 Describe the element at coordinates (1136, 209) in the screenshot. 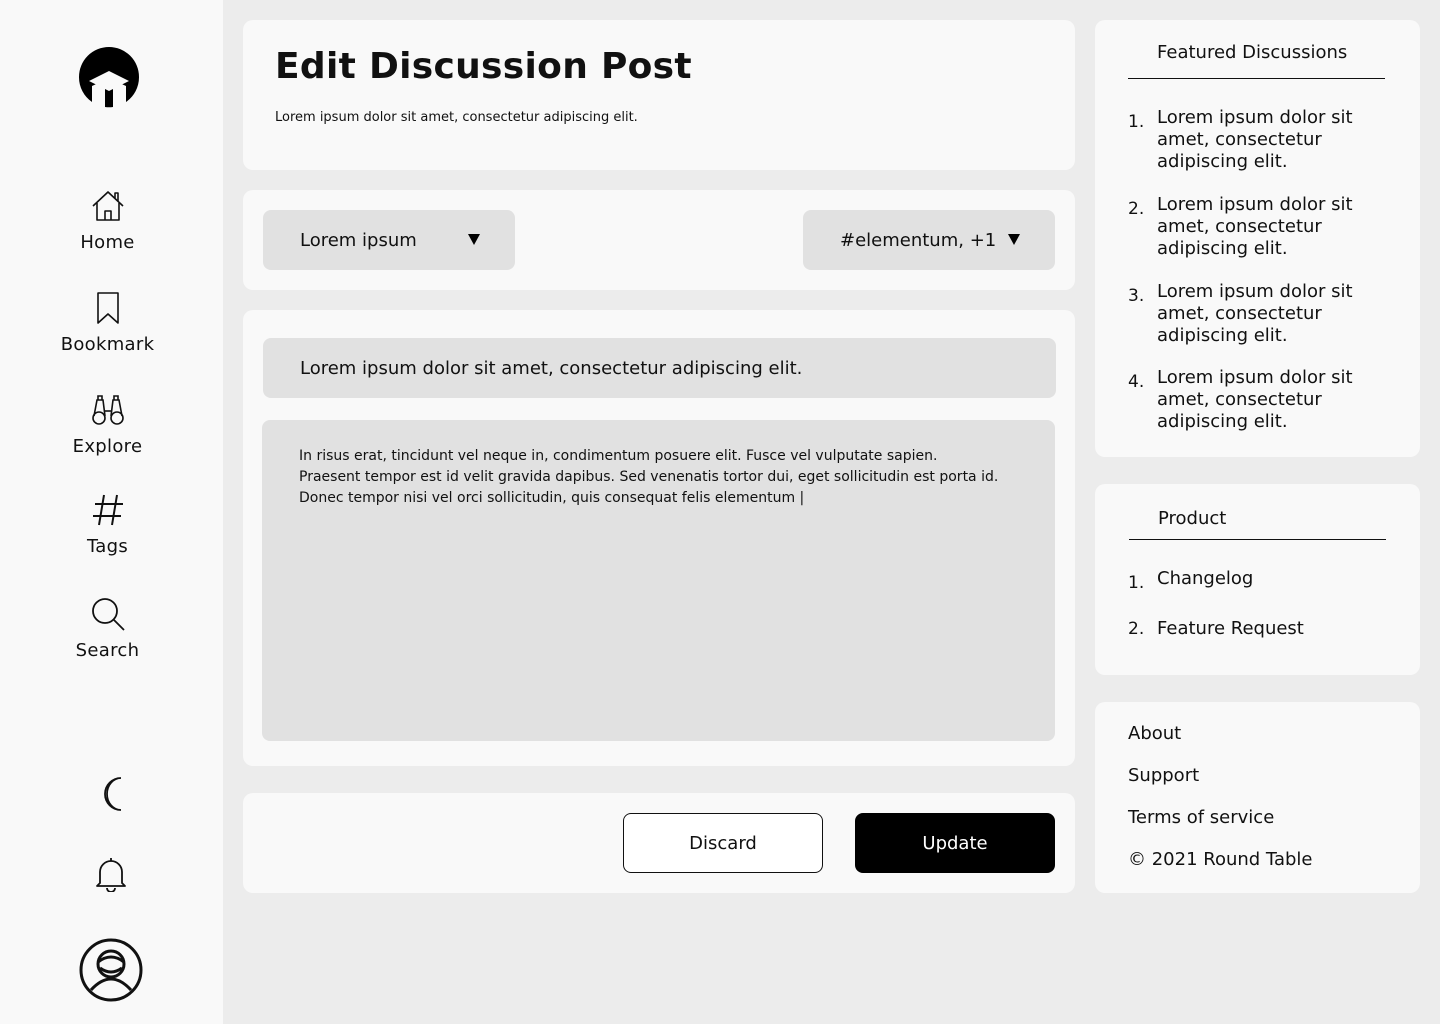

I see `featured-item-number: 2.` at that location.